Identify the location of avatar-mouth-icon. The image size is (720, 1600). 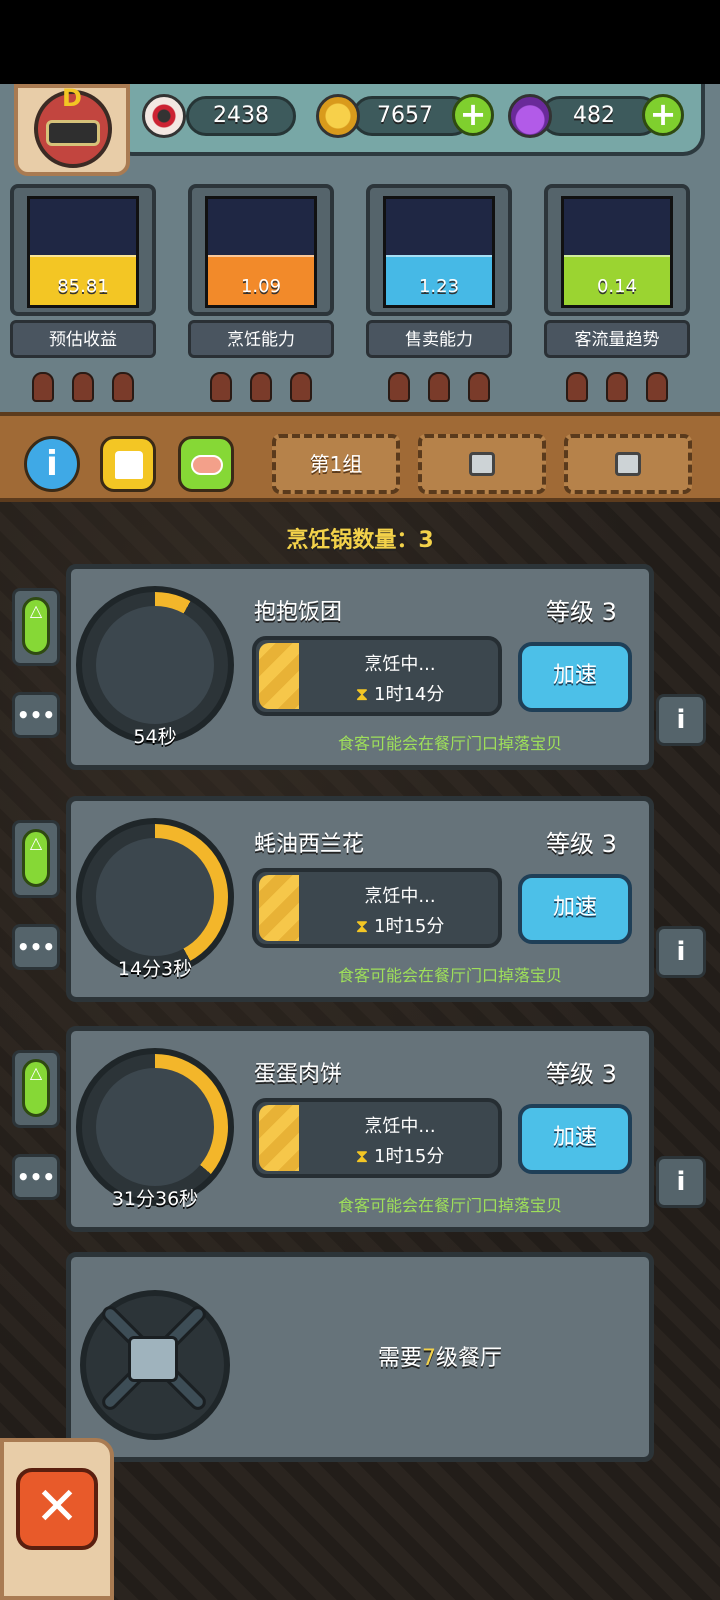
(73, 133).